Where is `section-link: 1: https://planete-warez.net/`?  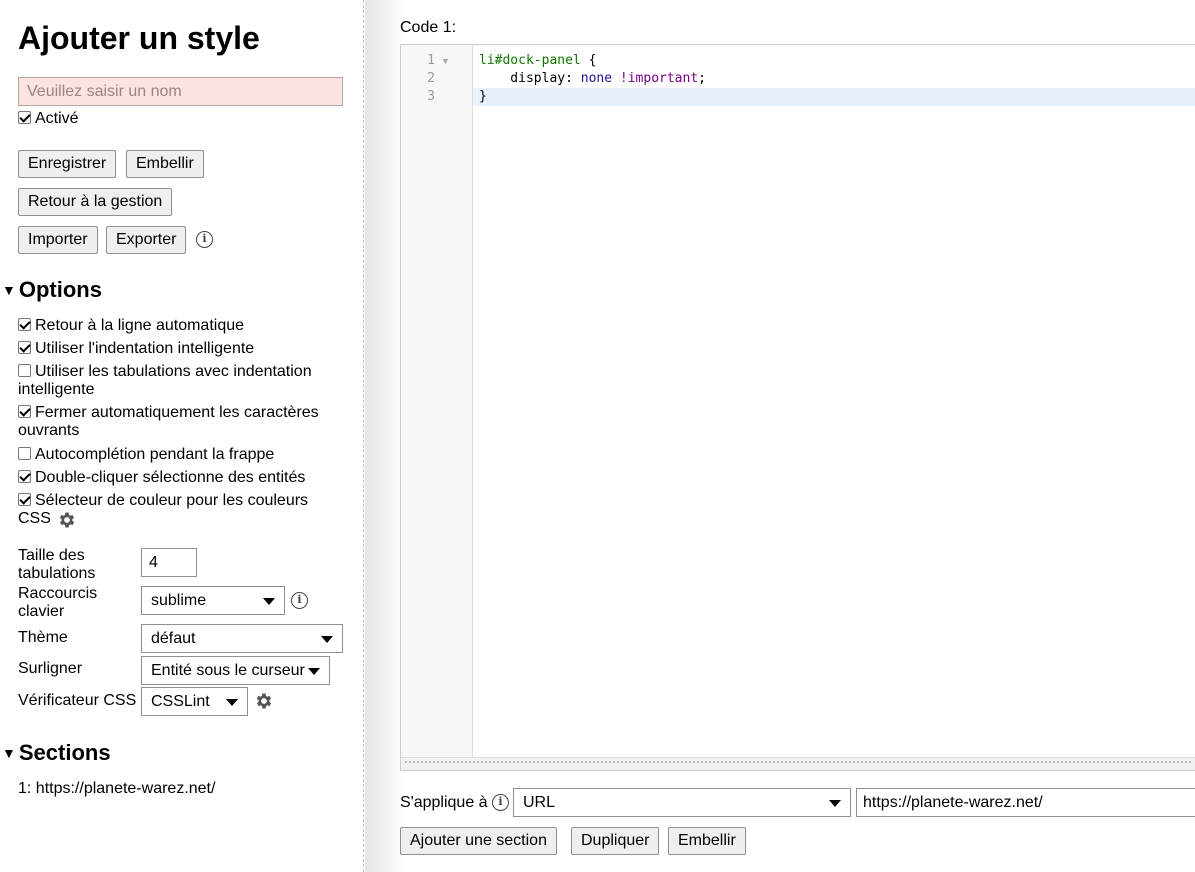 section-link: 1: https://planete-warez.net/ is located at coordinates (116, 789).